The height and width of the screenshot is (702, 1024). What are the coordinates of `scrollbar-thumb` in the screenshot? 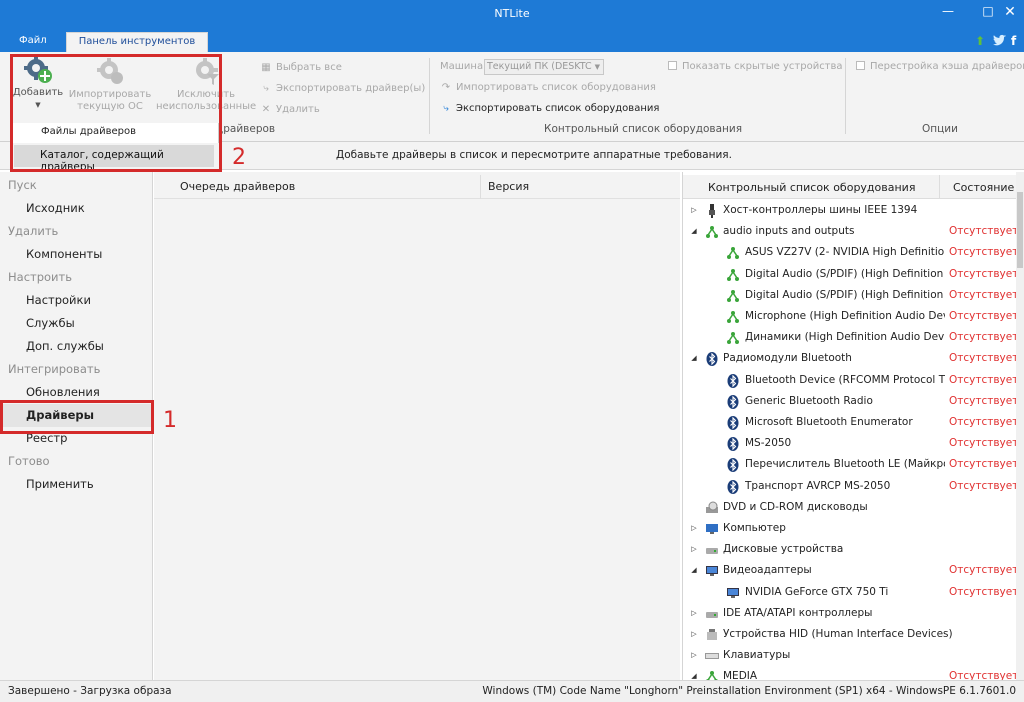 It's located at (1020, 230).